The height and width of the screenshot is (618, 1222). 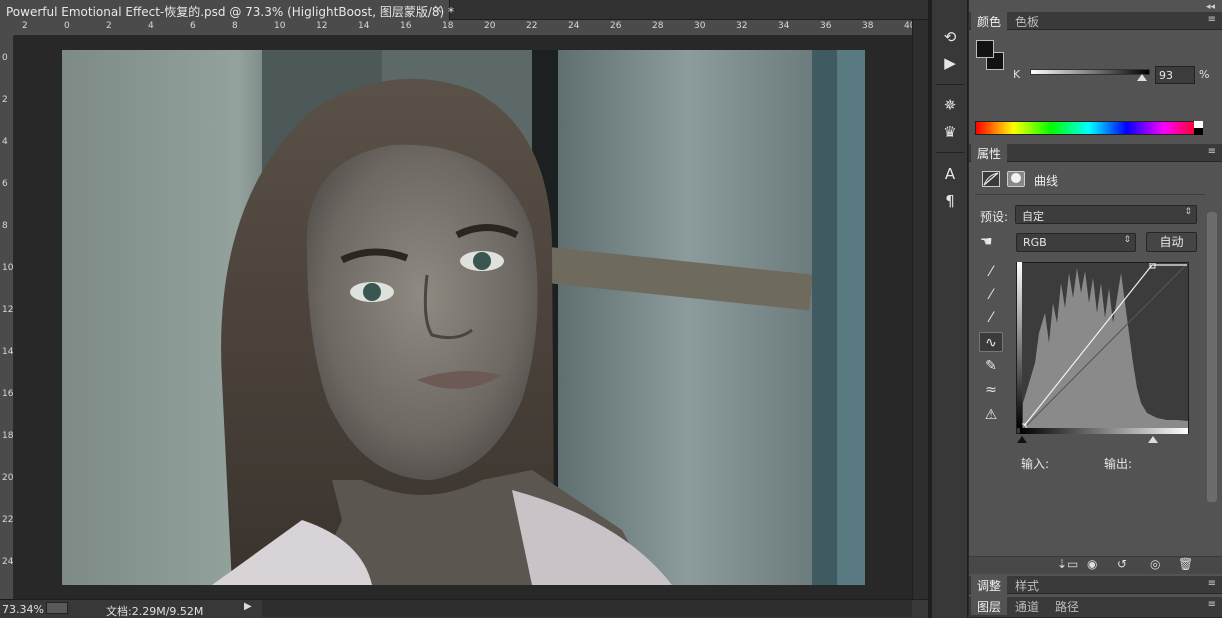 What do you see at coordinates (991, 179) in the screenshot?
I see `curves-adjustment-icon` at bounding box center [991, 179].